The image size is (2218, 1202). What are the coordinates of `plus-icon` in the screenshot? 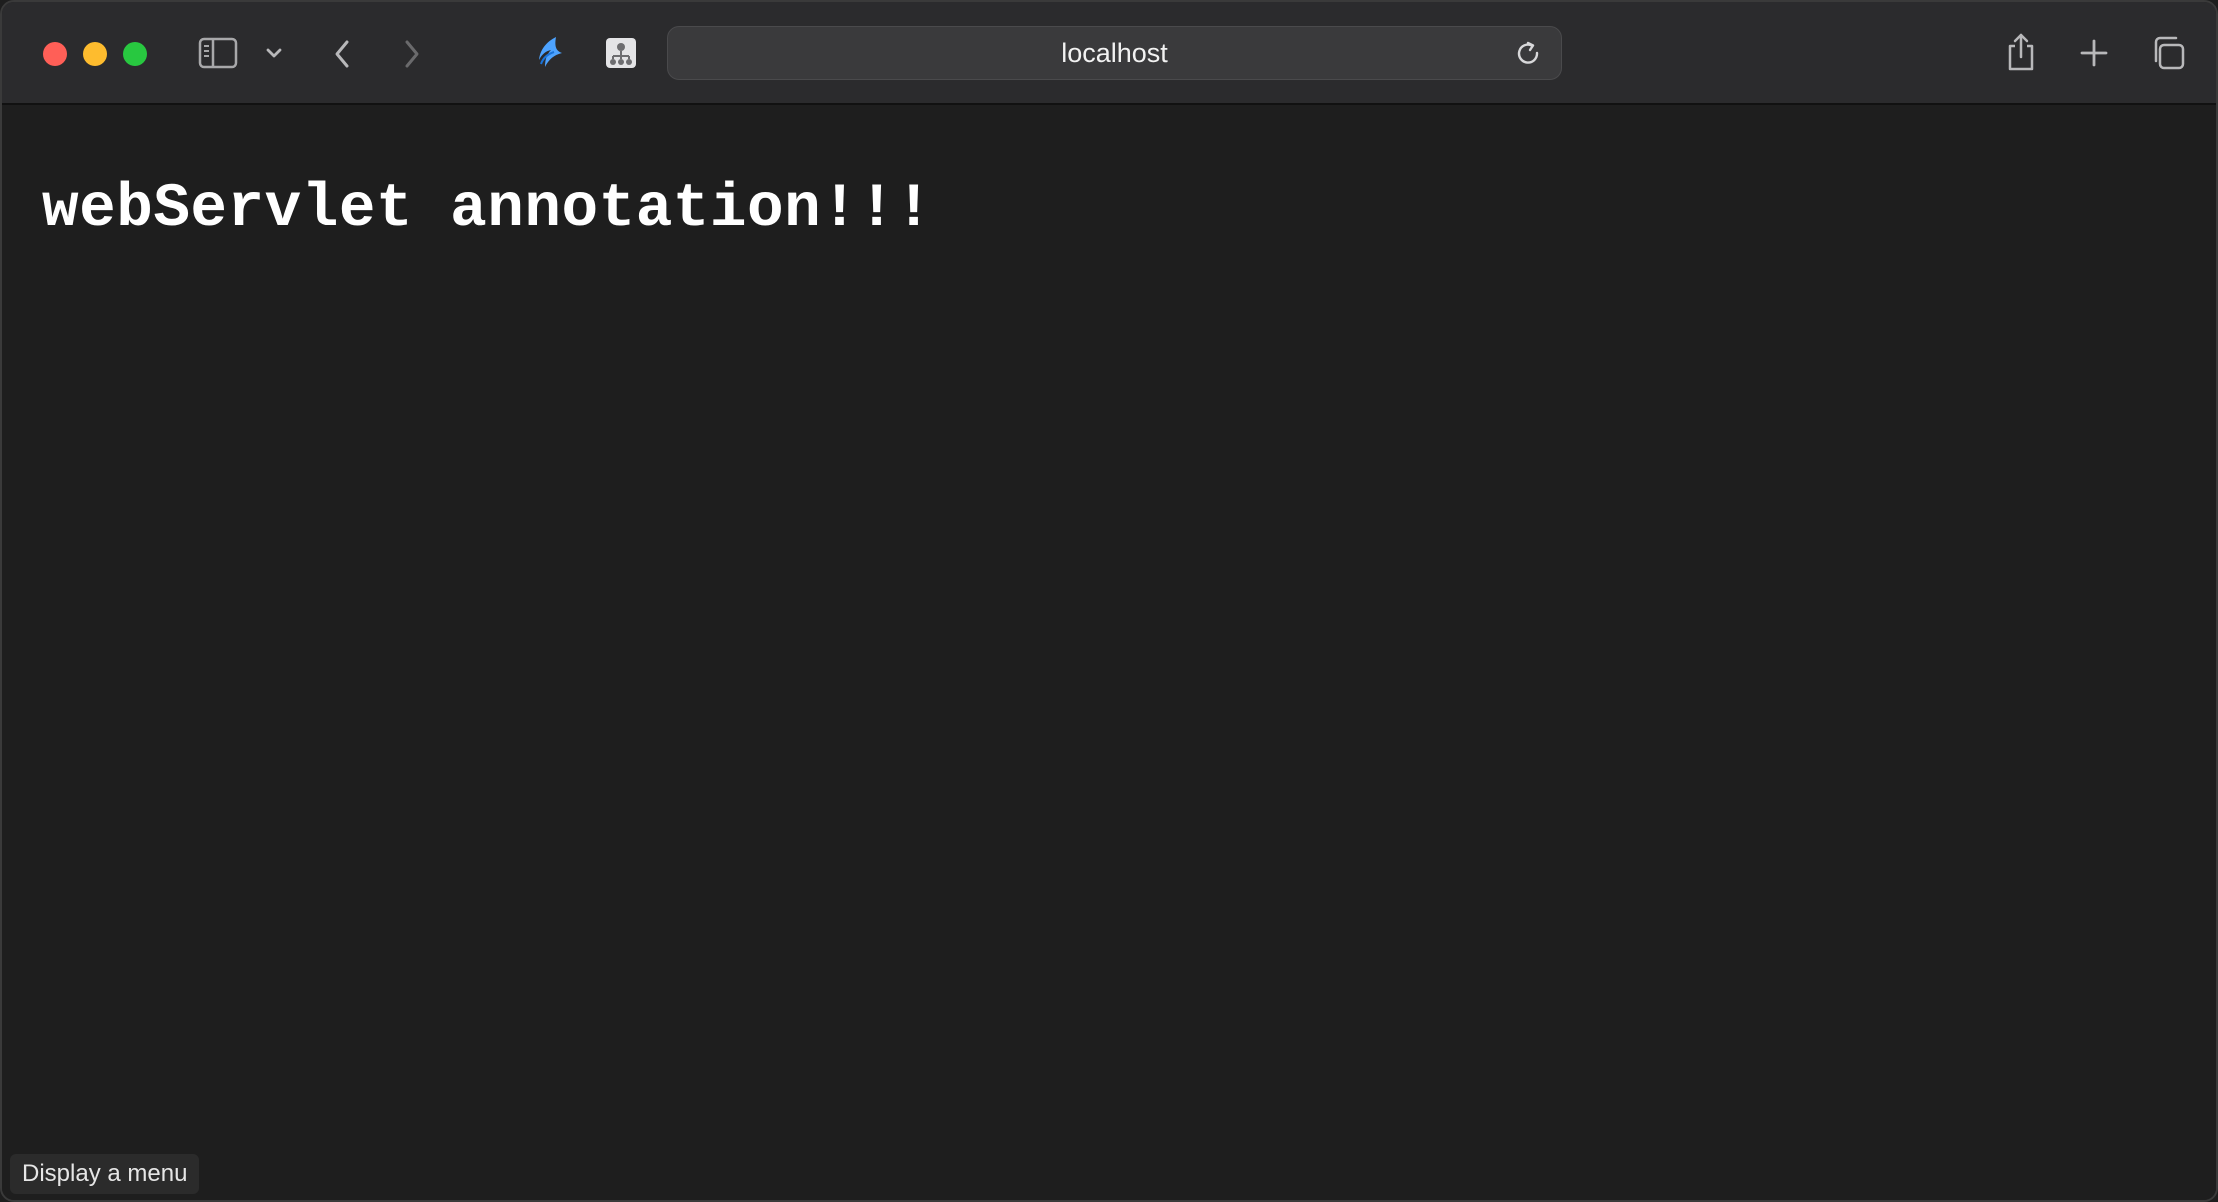 It's located at (2094, 53).